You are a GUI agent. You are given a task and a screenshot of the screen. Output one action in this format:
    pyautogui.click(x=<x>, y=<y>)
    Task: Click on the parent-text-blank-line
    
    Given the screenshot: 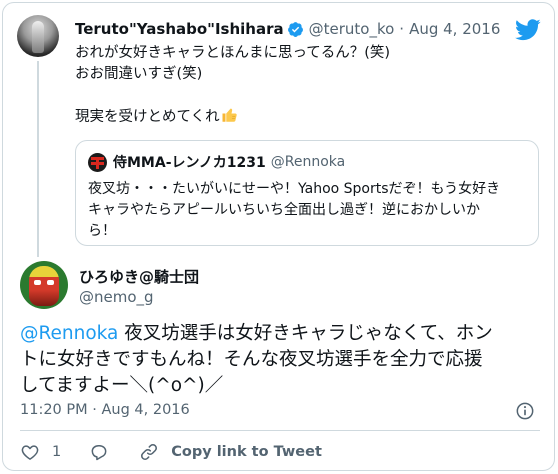 What is the action you would take?
    pyautogui.click(x=305, y=95)
    